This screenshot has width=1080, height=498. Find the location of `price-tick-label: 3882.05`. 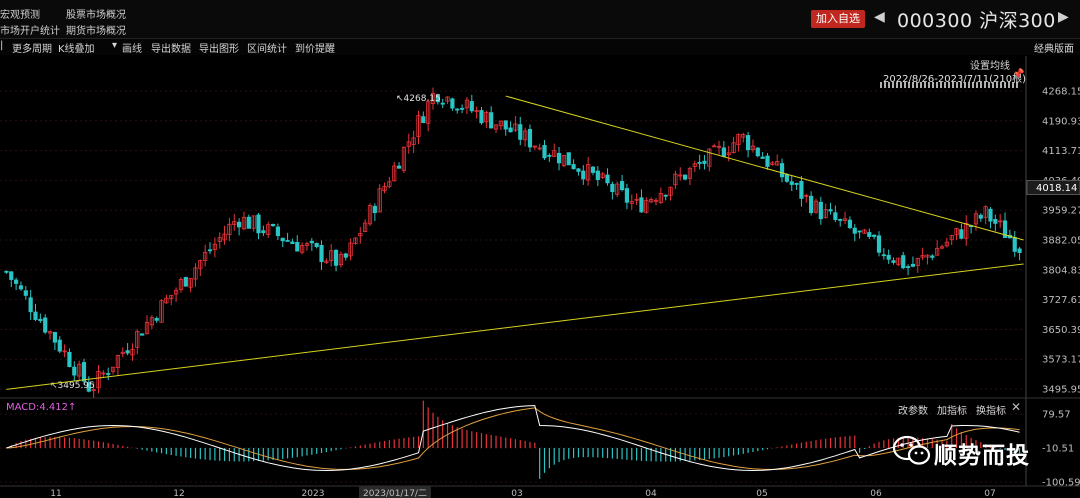

price-tick-label: 3882.05 is located at coordinates (1061, 241).